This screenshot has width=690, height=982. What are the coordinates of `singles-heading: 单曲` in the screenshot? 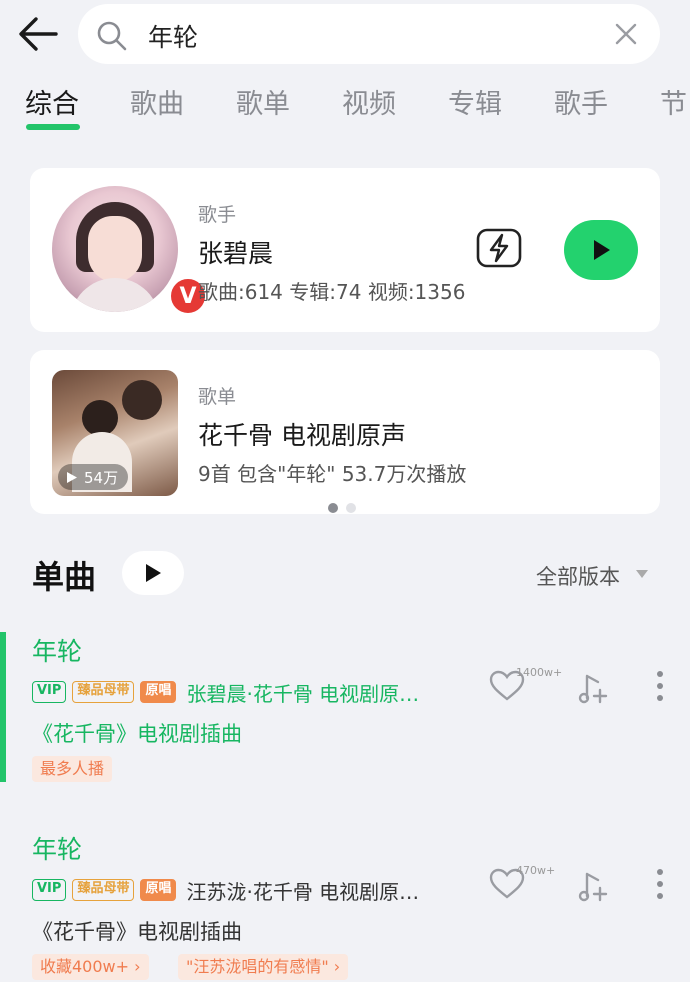 It's located at (64, 577).